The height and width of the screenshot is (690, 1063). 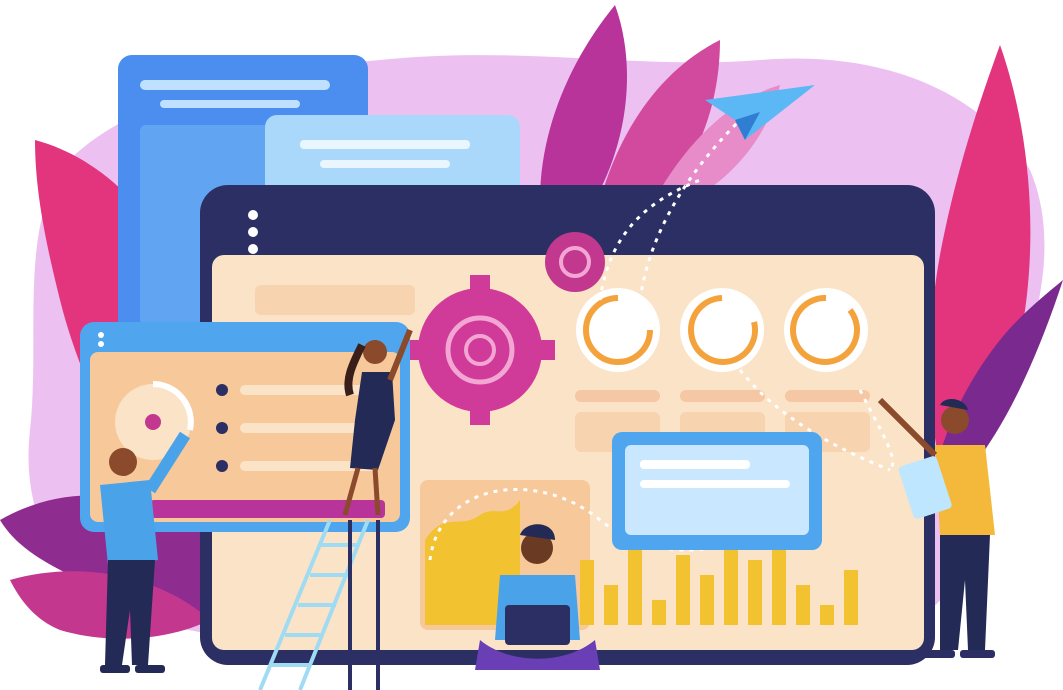 I want to click on progress-rings, so click(x=722, y=330).